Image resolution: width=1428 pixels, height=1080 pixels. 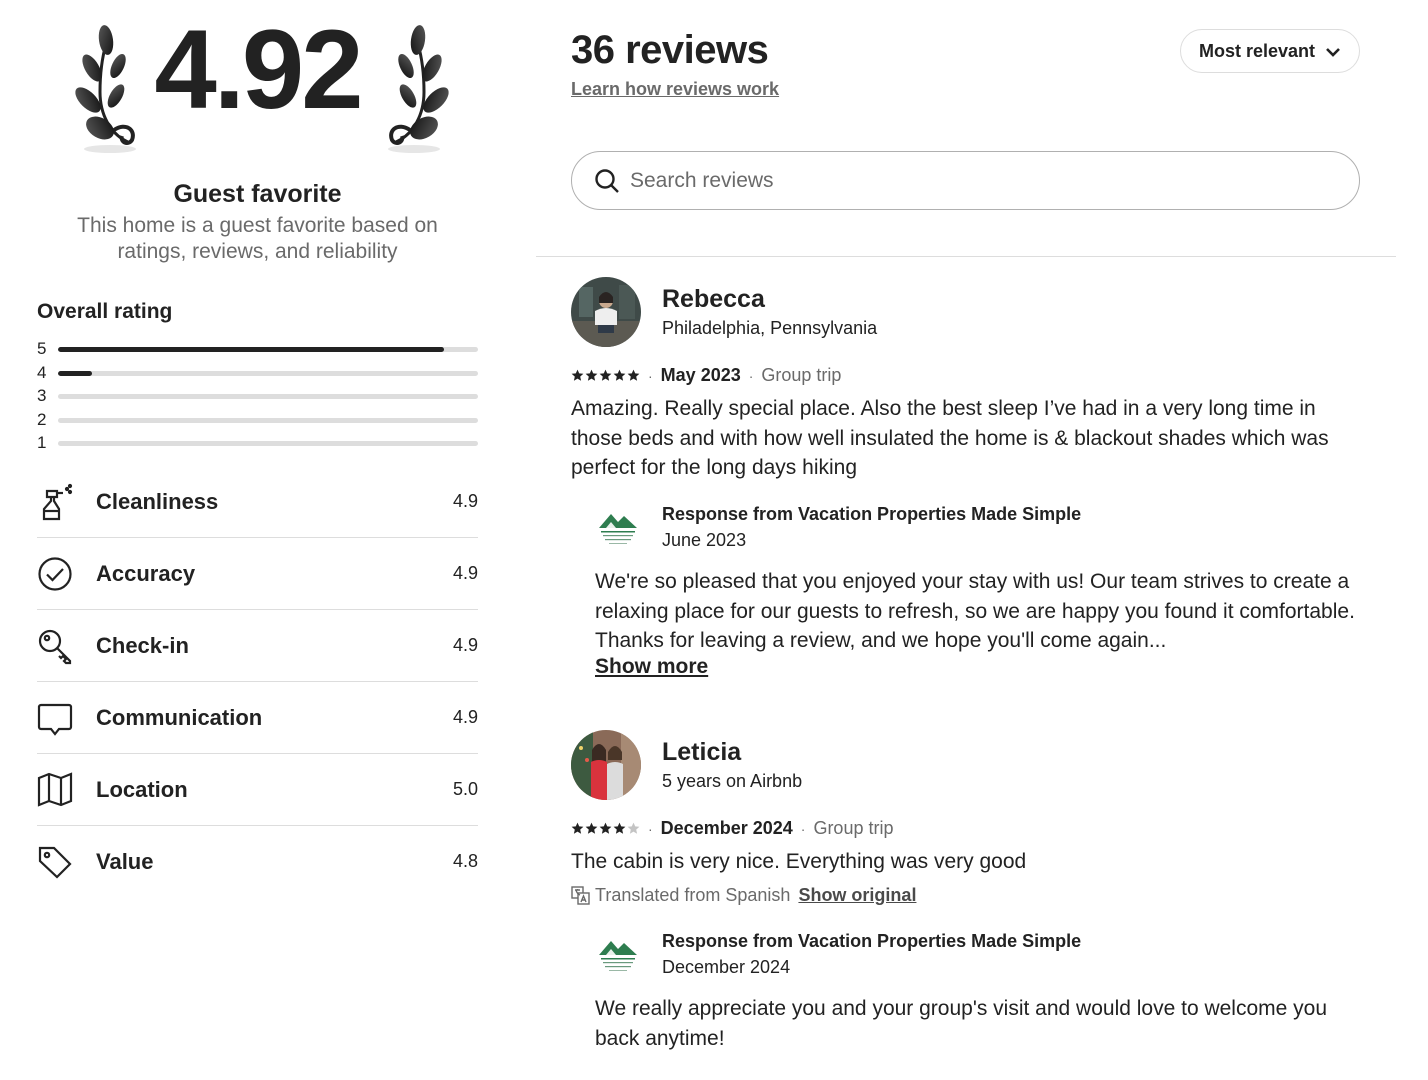 What do you see at coordinates (704, 540) in the screenshot?
I see `response-date: June 2023` at bounding box center [704, 540].